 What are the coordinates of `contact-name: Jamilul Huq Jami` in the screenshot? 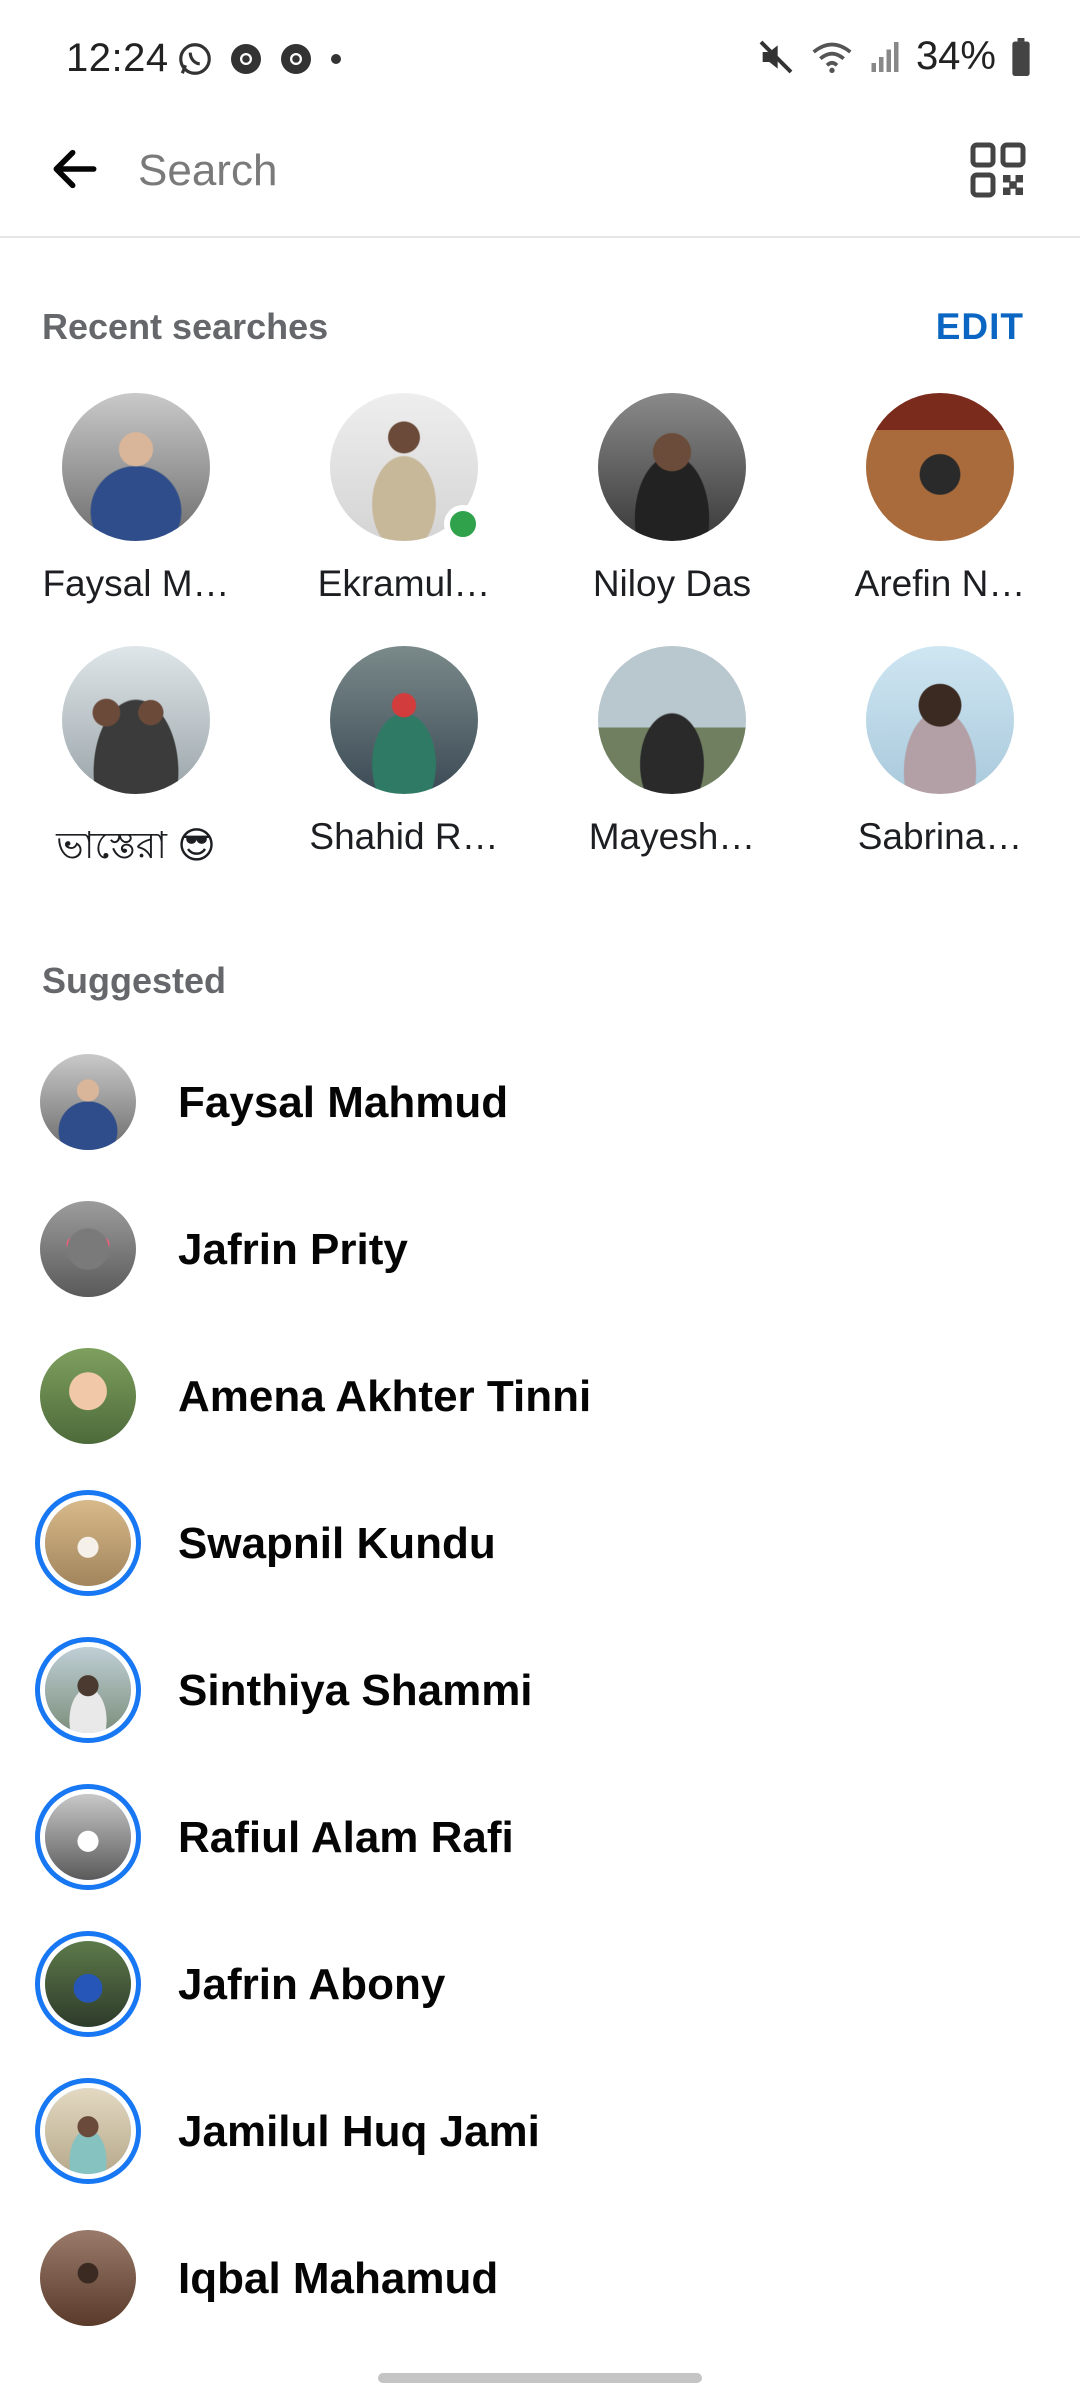 It's located at (359, 2131).